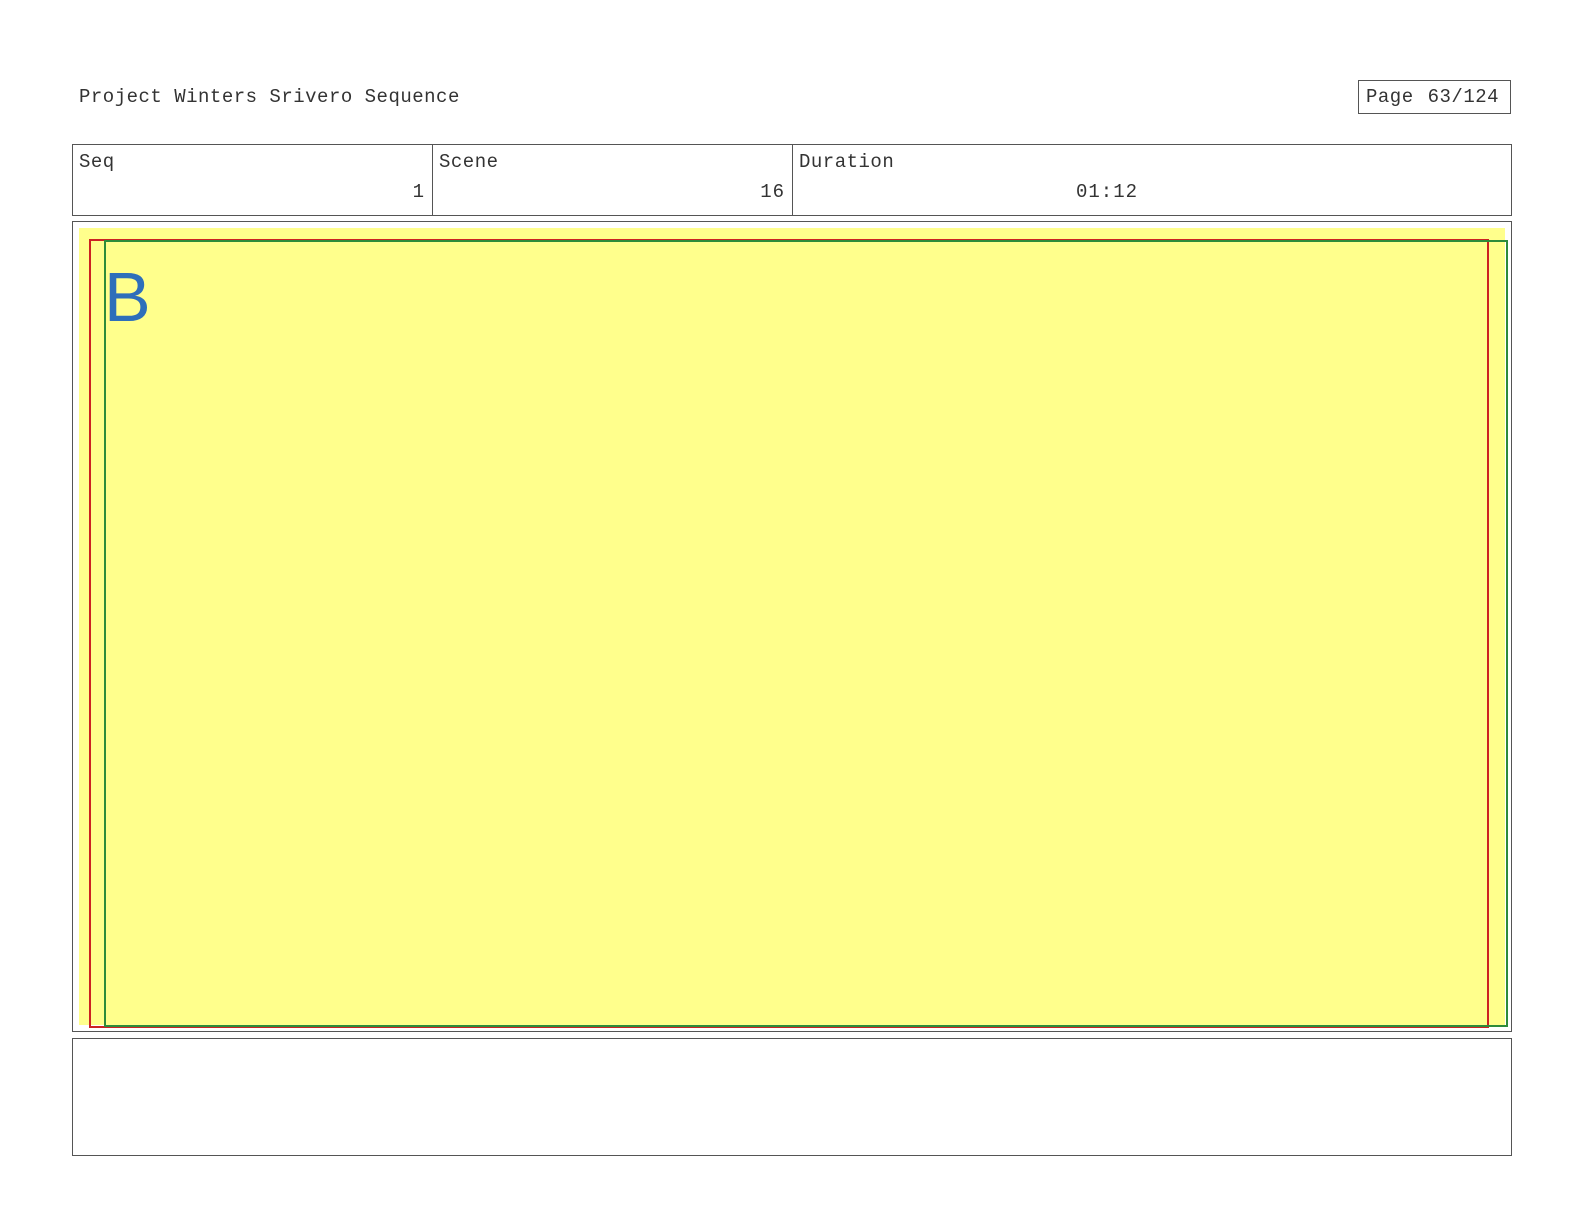 This screenshot has height=1224, width=1584. Describe the element at coordinates (613, 180) in the screenshot. I see `scene-cell: Scene 16` at that location.